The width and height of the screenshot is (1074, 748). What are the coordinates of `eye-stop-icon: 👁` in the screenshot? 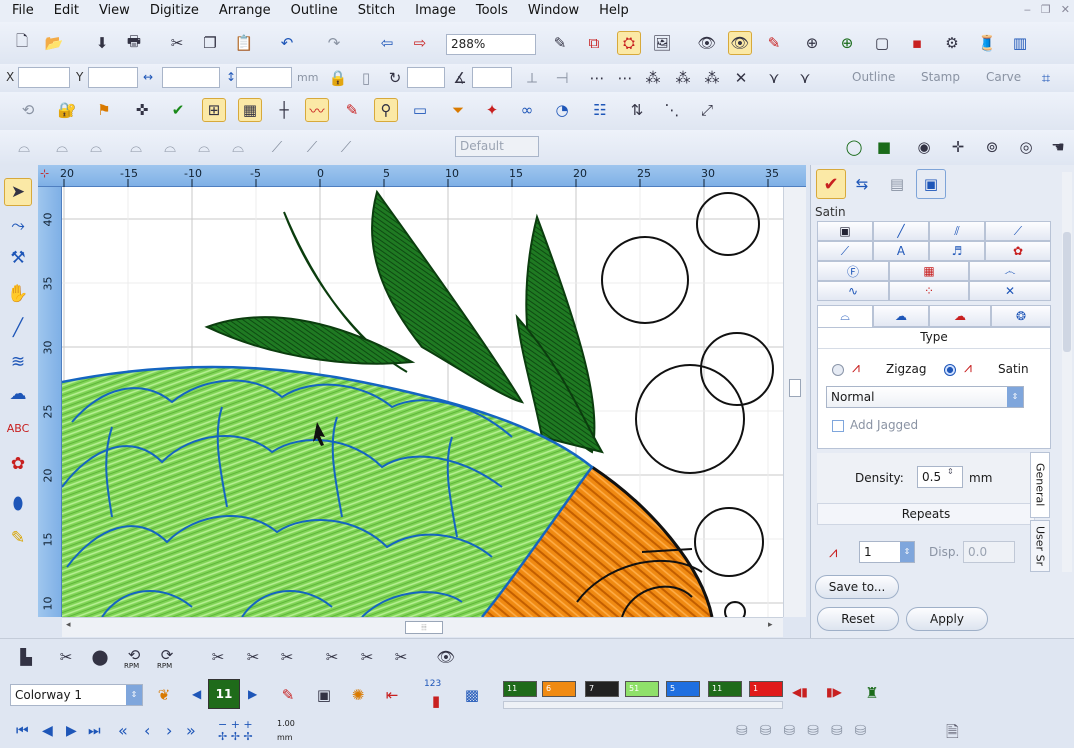 It's located at (446, 657).